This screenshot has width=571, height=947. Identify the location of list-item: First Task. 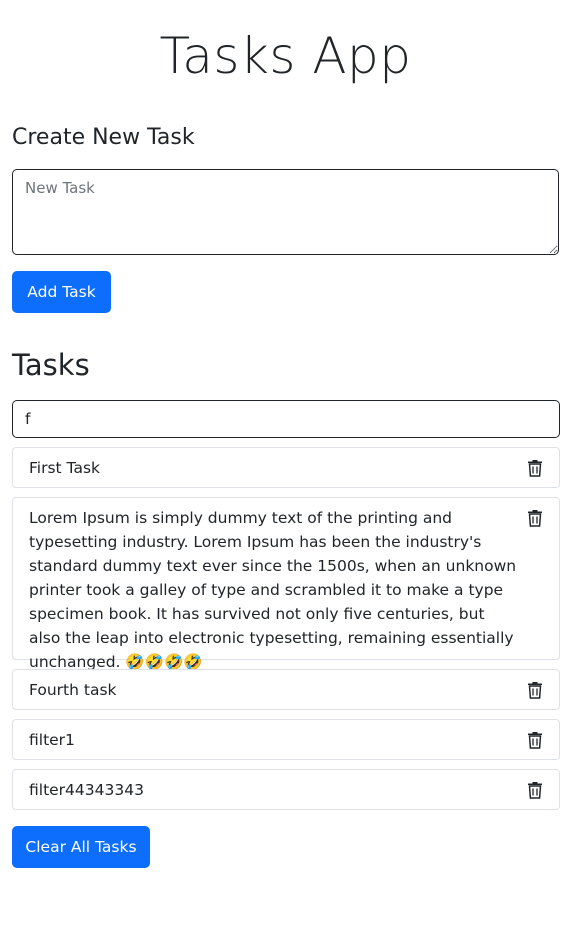
(286, 467).